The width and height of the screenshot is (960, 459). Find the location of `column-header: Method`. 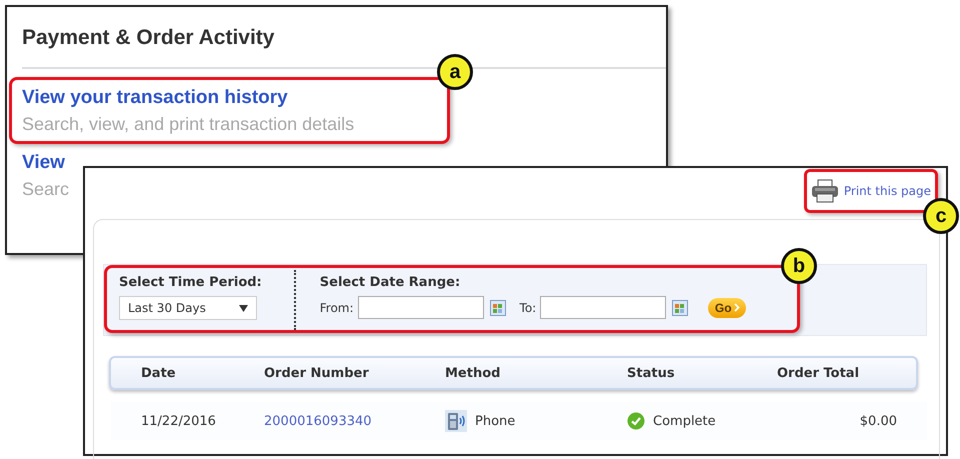

column-header: Method is located at coordinates (473, 373).